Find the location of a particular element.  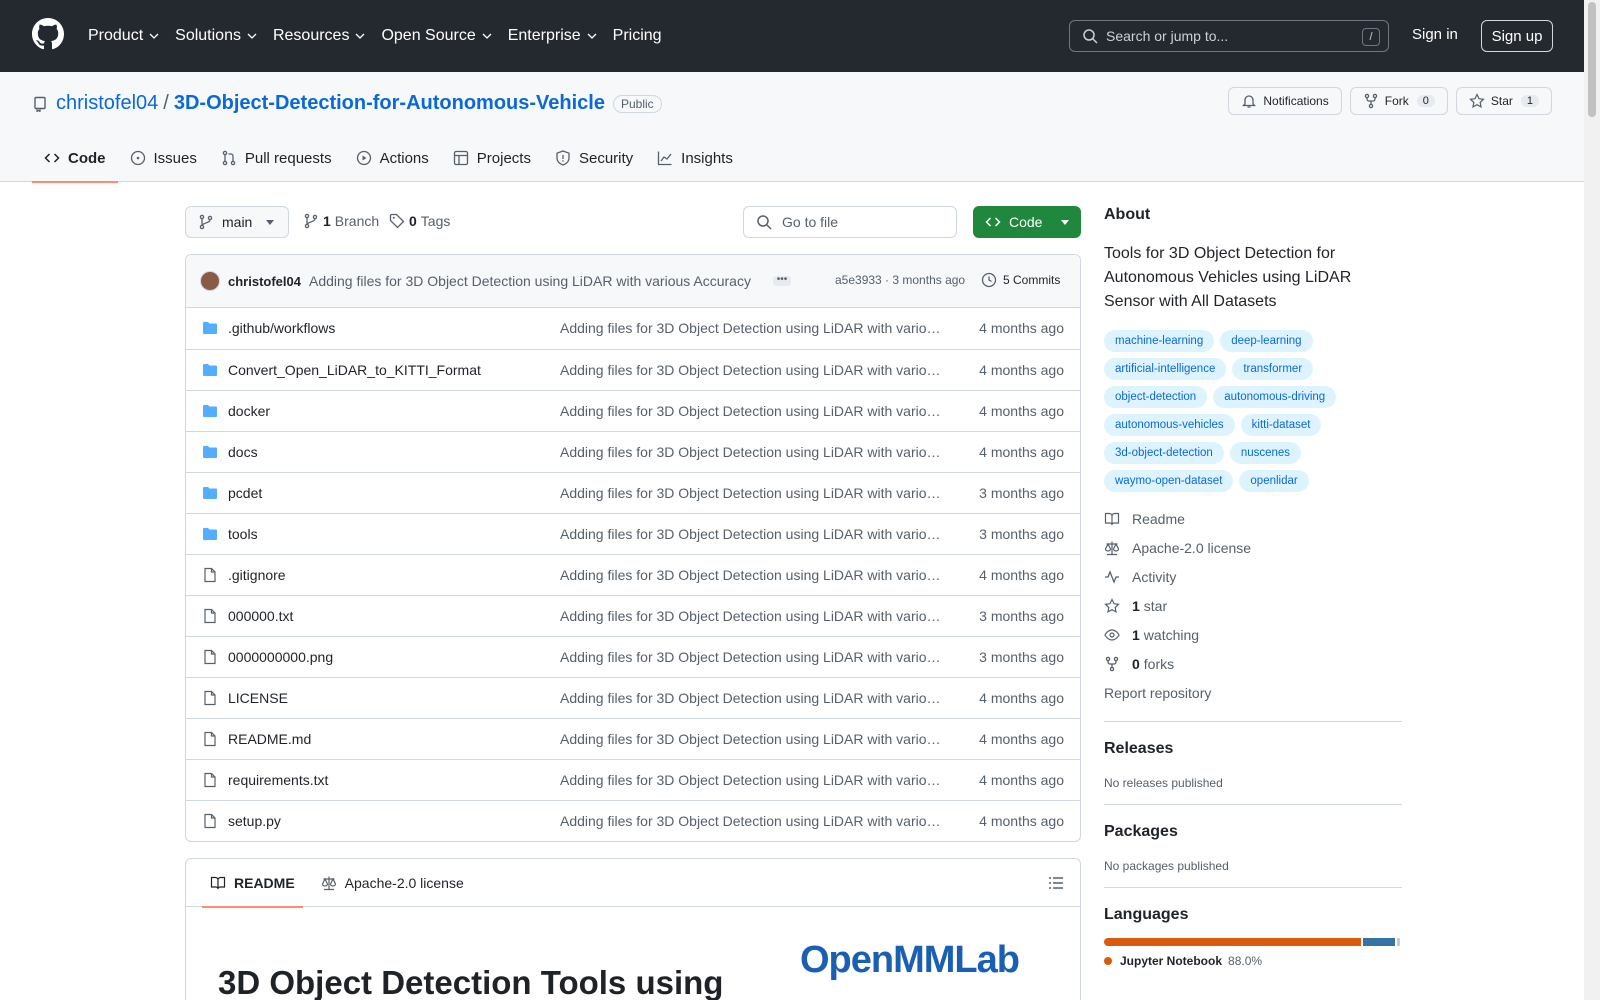

commit-sha-time: a5e3933 · 3 months ago is located at coordinates (900, 280).